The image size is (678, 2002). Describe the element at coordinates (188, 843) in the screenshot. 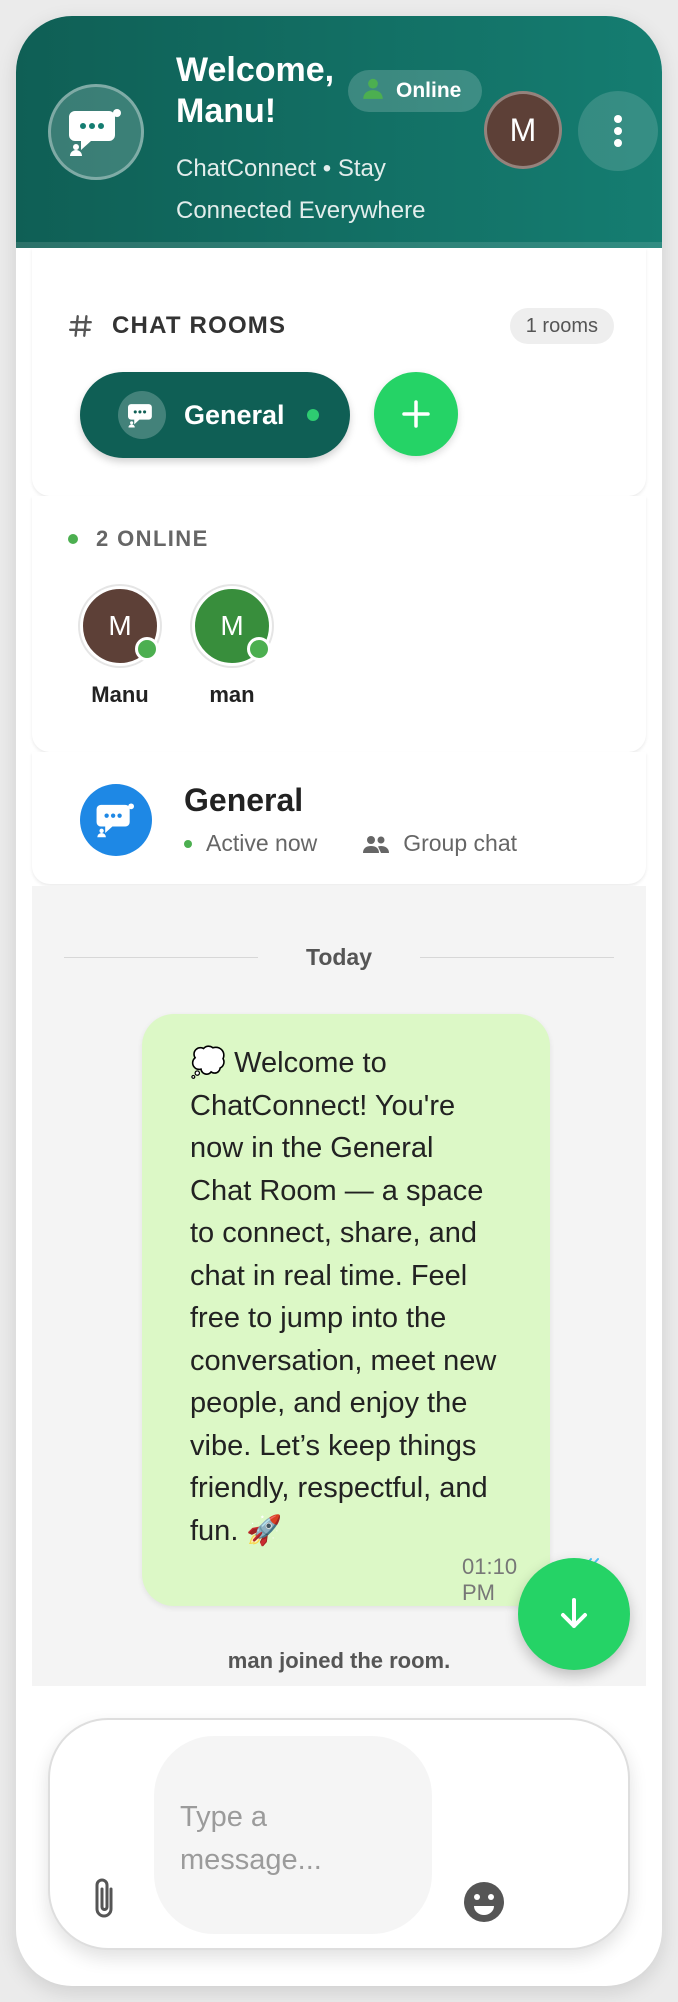

I see `active-dot` at that location.